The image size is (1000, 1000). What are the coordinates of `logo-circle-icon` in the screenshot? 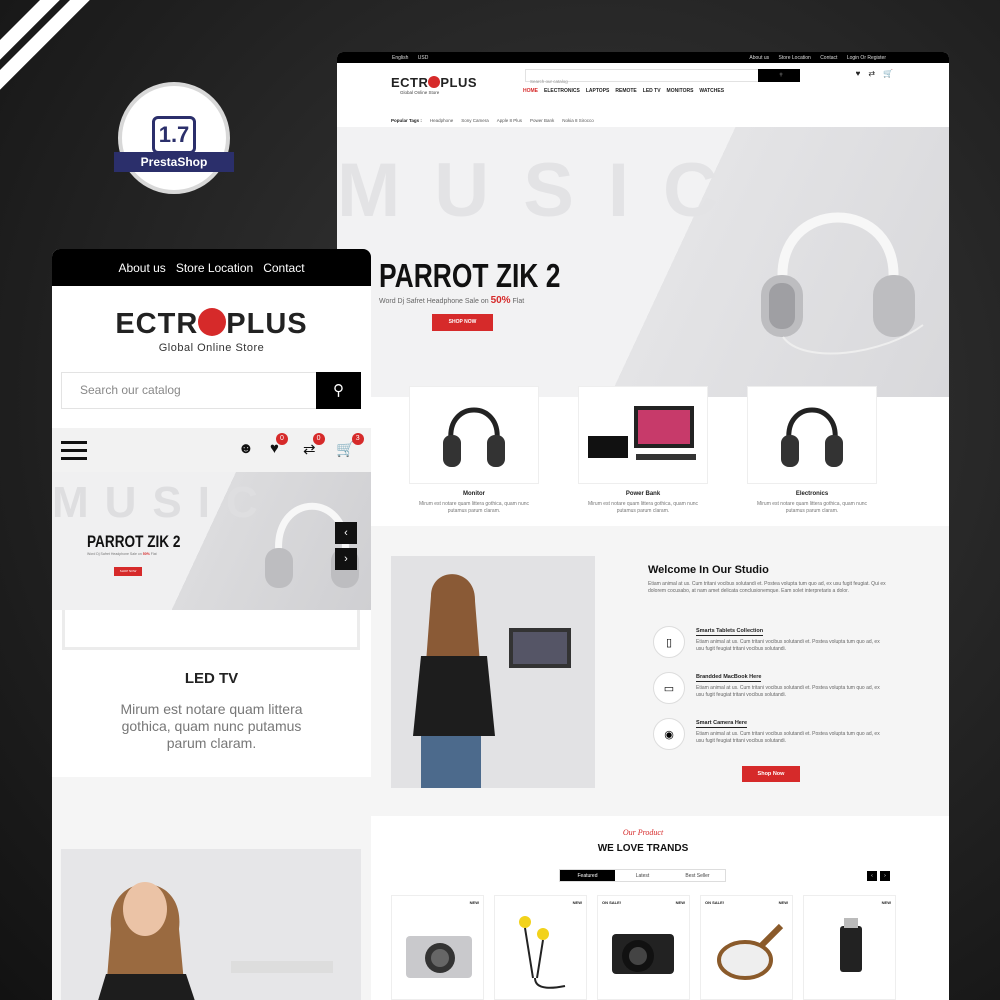 It's located at (212, 322).